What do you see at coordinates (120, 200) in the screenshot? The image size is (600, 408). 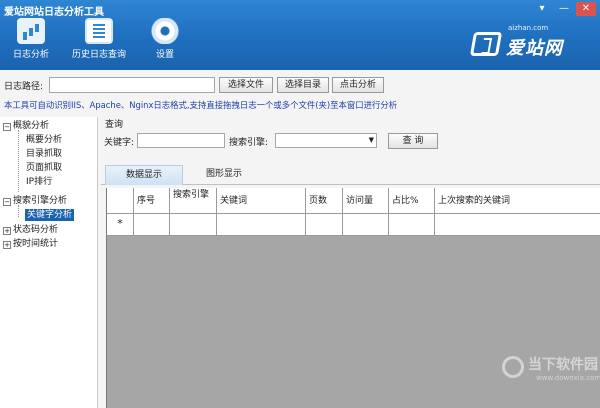 I see `header-row-selector` at bounding box center [120, 200].